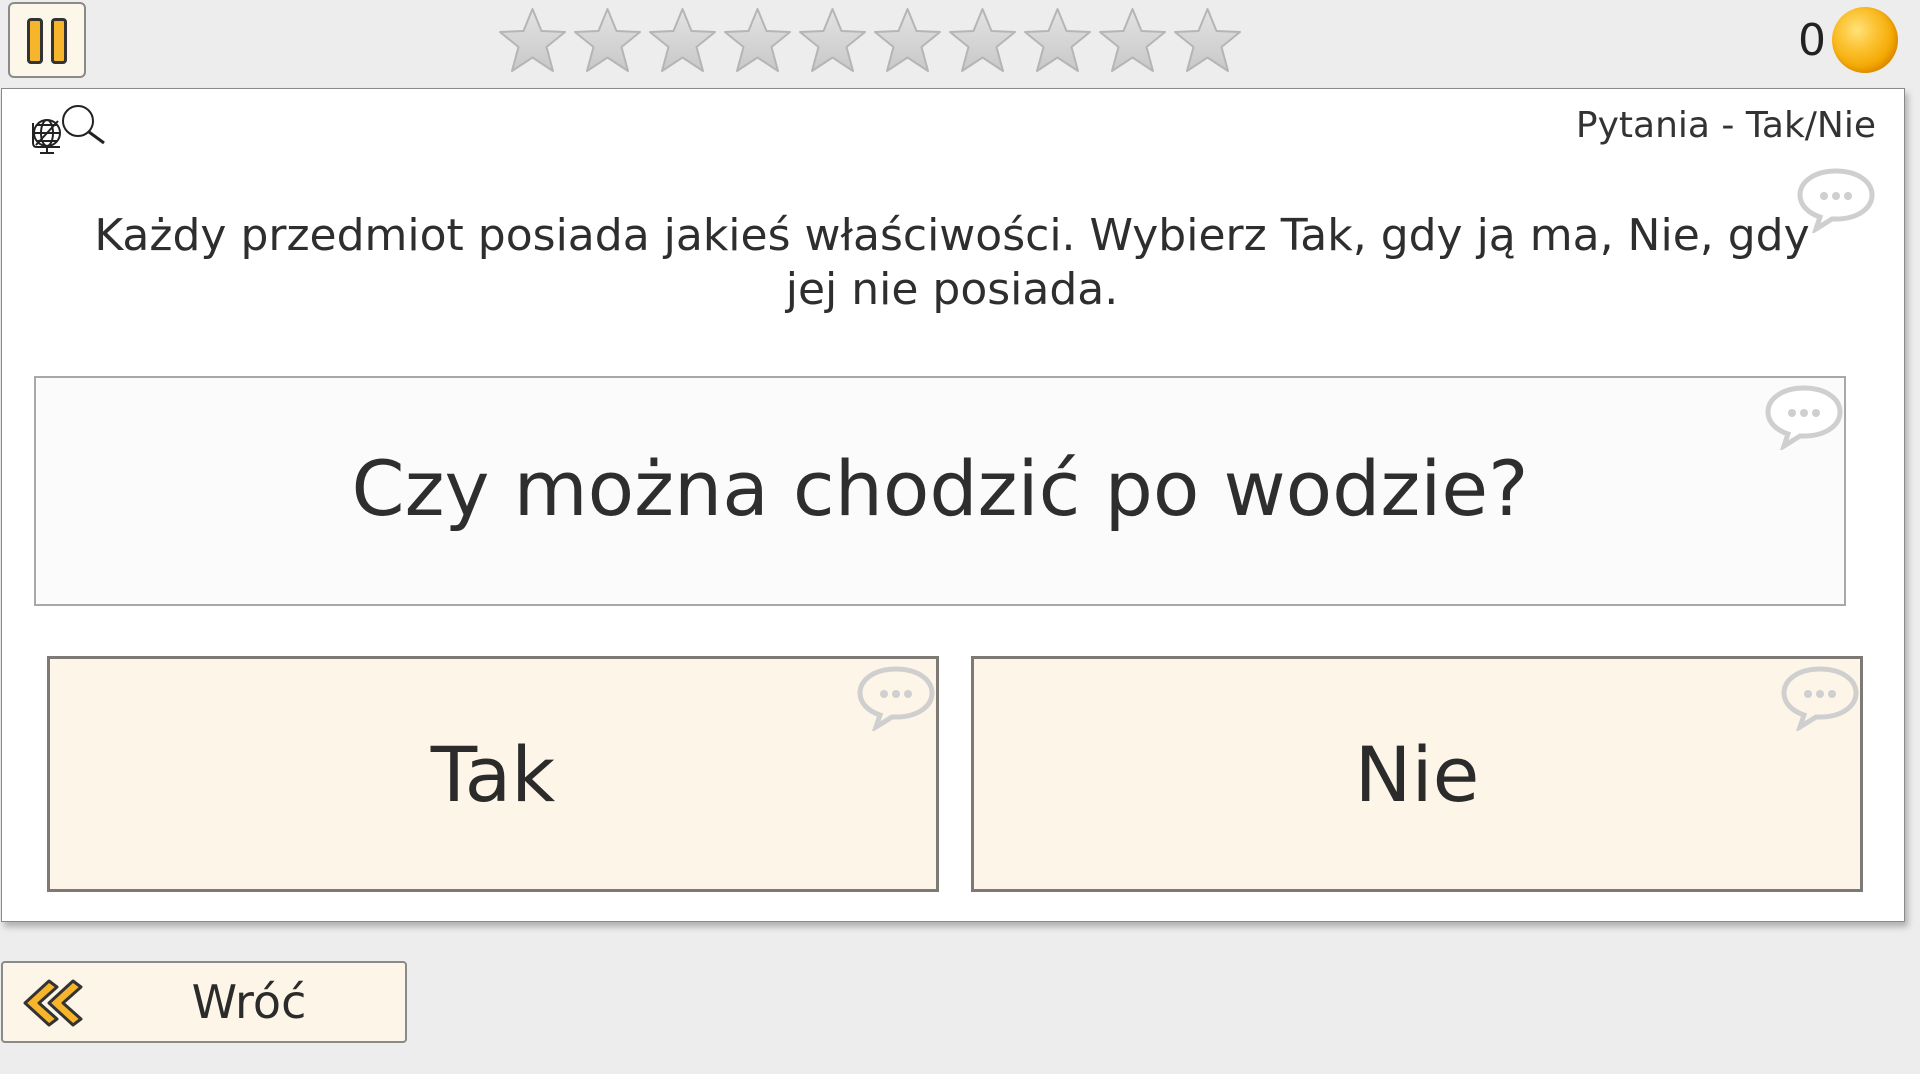 The width and height of the screenshot is (1920, 1074). What do you see at coordinates (1812, 40) in the screenshot?
I see `coin-count: 0` at bounding box center [1812, 40].